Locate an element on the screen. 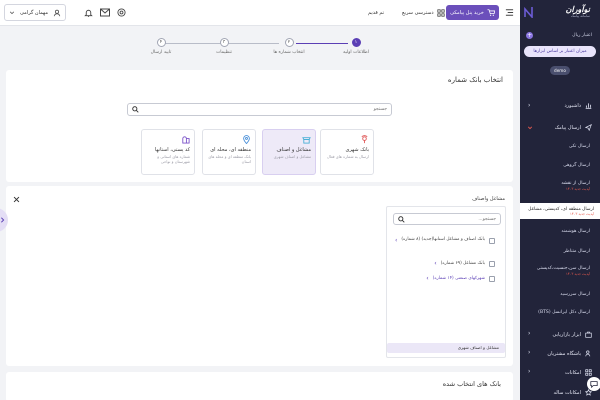 This screenshot has width=600, height=400. free-trial-link: تم قدیم is located at coordinates (376, 13).